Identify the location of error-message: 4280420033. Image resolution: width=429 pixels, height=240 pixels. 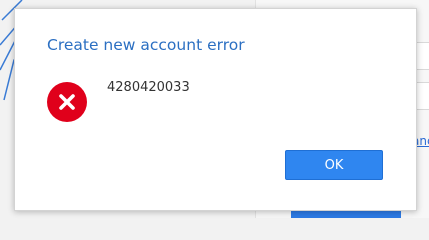
(148, 87).